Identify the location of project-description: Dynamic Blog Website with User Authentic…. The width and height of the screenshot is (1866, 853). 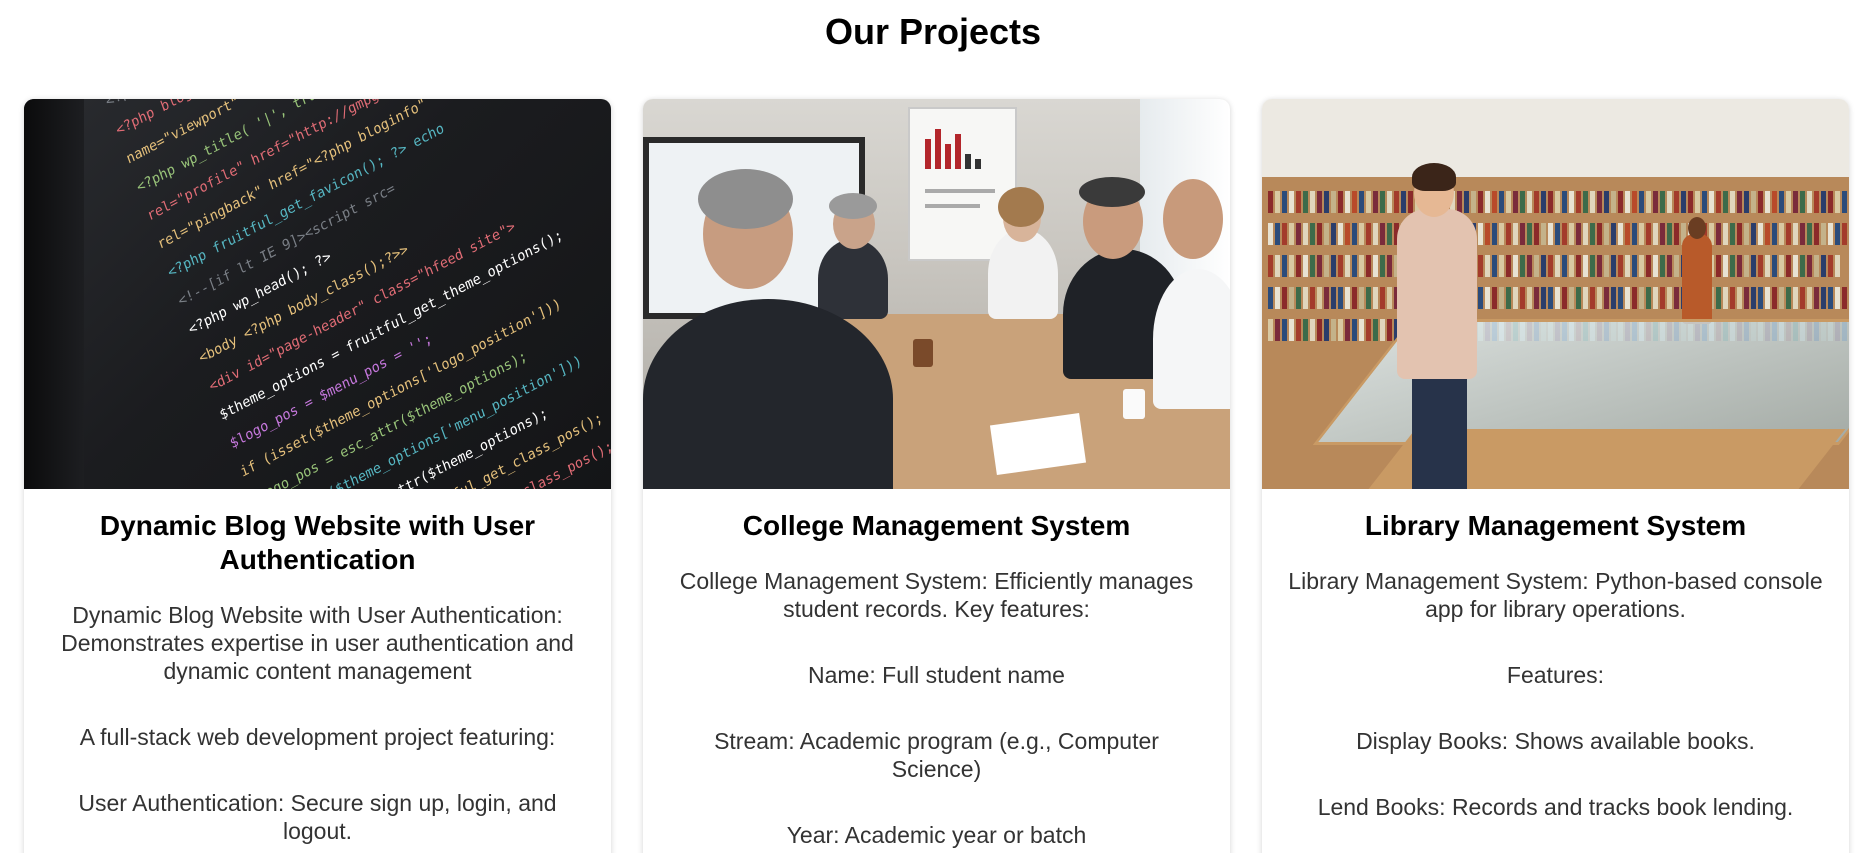
(317, 643).